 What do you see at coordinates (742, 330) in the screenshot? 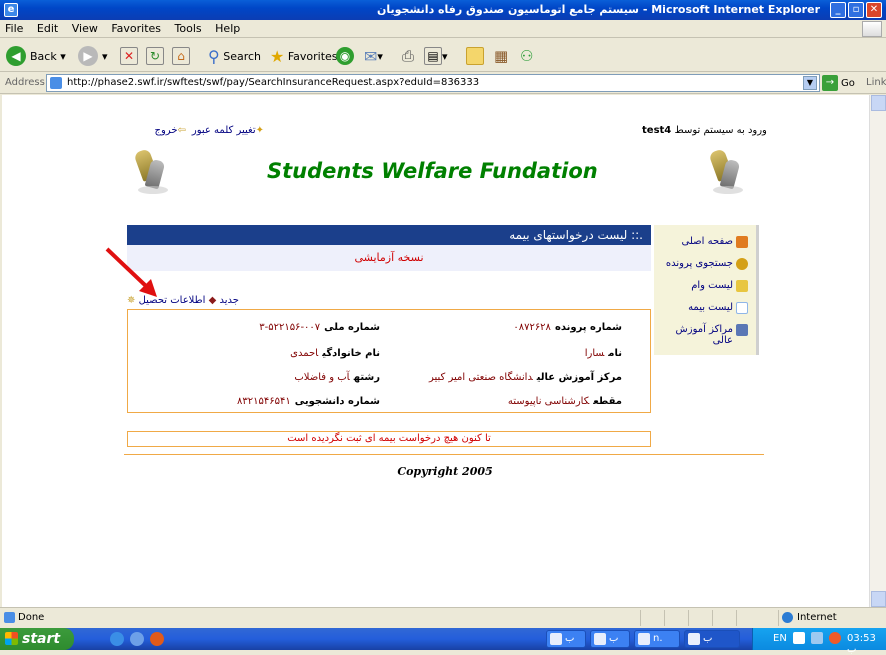
I see `building-icon` at bounding box center [742, 330].